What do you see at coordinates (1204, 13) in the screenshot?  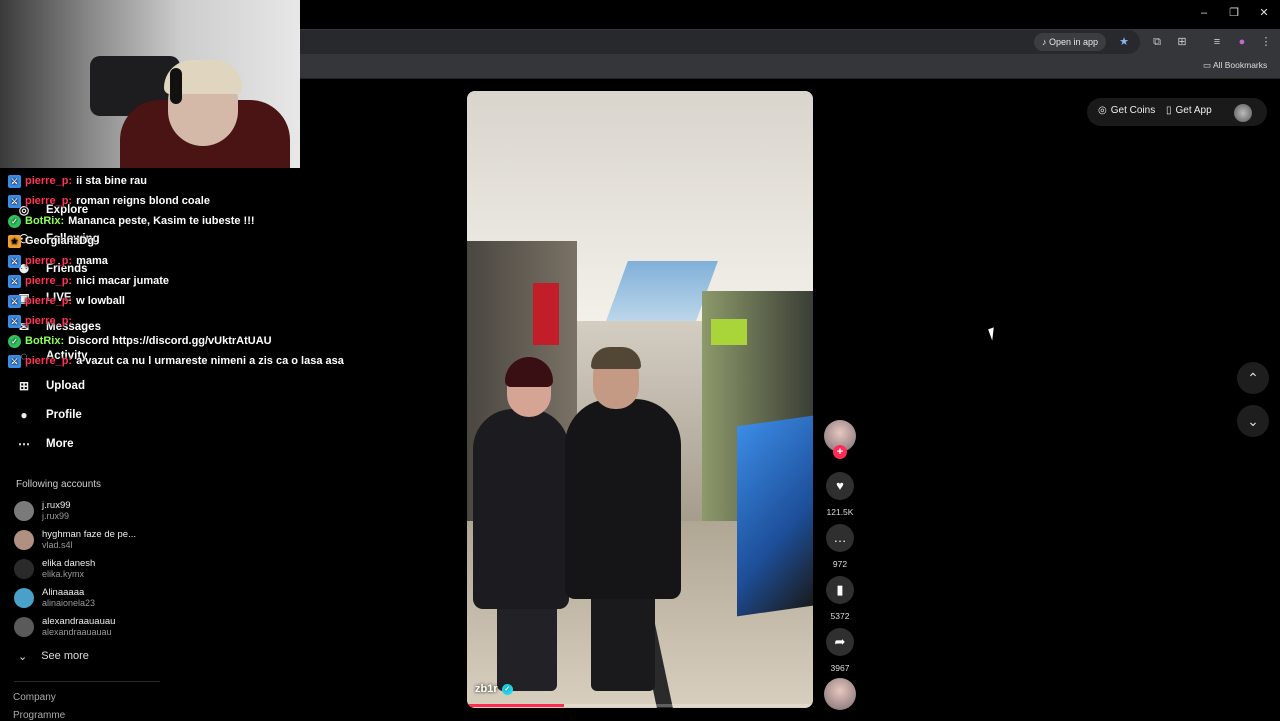 I see `minimize-button: –` at bounding box center [1204, 13].